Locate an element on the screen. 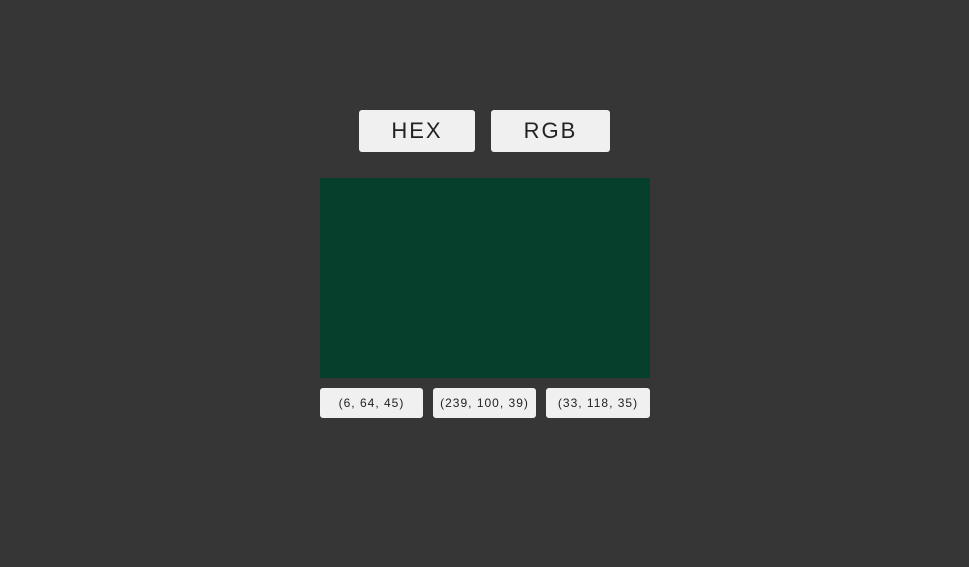 Image resolution: width=969 pixels, height=567 pixels. color-swatch is located at coordinates (485, 278).